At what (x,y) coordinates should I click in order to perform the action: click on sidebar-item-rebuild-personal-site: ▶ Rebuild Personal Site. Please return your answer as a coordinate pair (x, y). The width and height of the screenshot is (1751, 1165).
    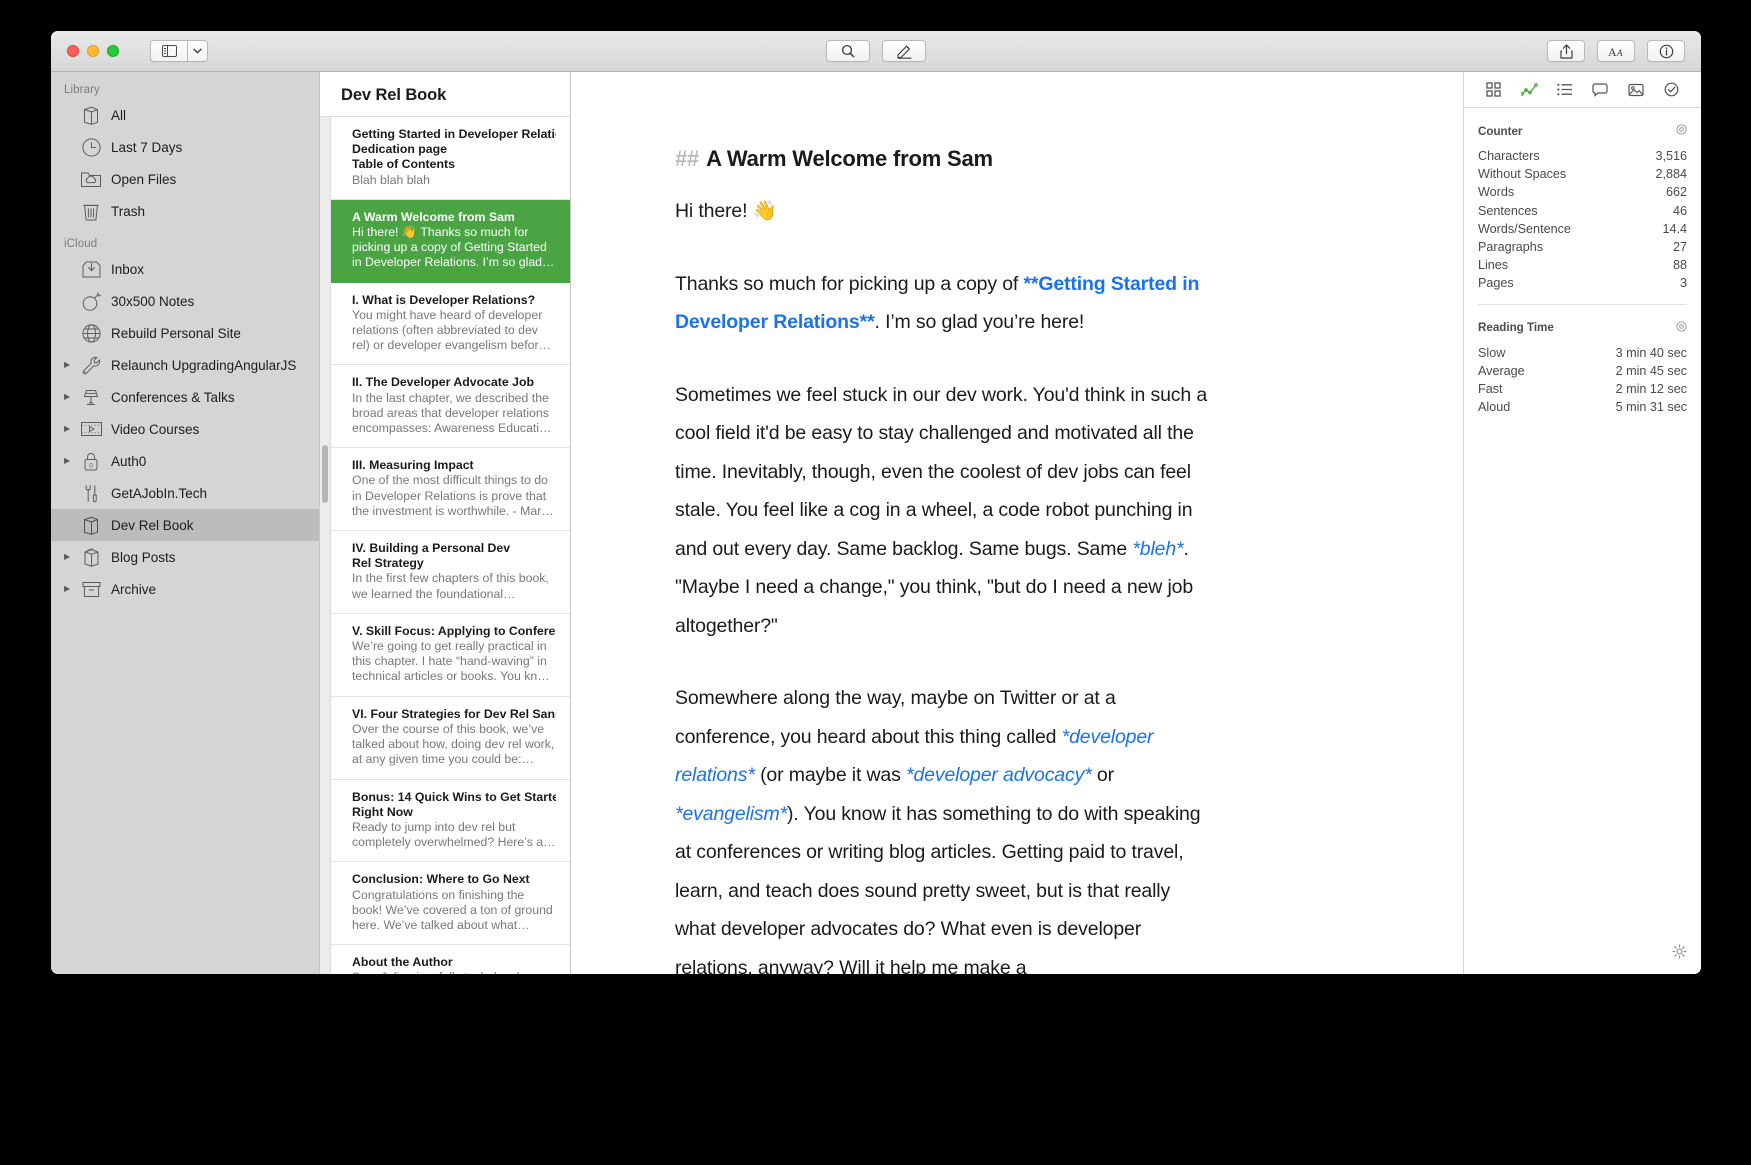
    Looking at the image, I should click on (185, 333).